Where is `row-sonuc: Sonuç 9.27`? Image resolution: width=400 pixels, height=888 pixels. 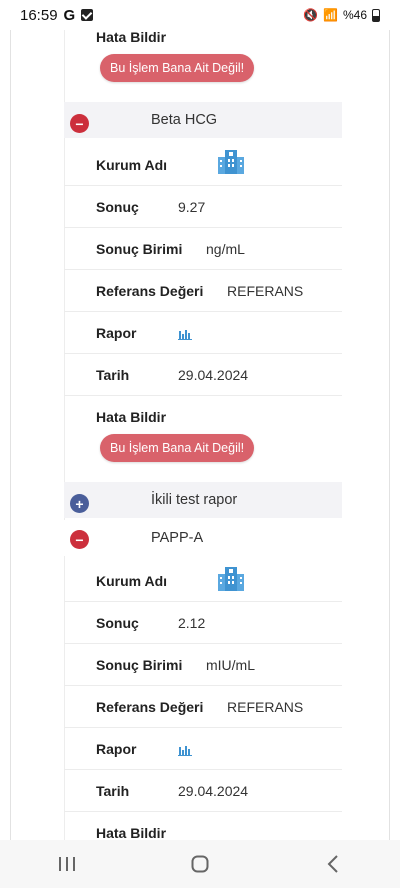 row-sonuc: Sonuç 9.27 is located at coordinates (203, 207).